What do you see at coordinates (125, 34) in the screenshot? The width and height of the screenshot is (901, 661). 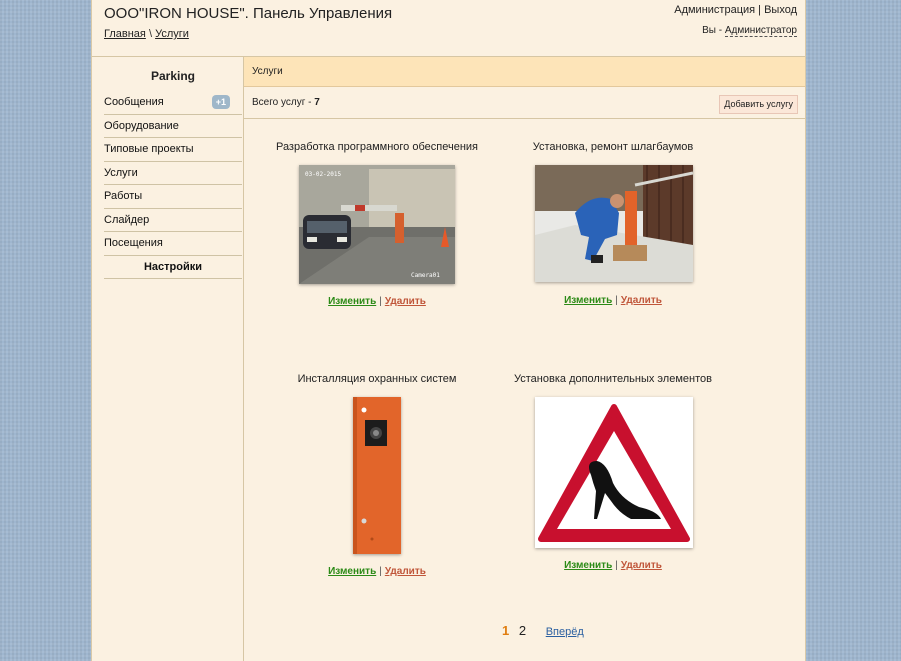 I see `breadcrumb-home-link: Главная` at bounding box center [125, 34].